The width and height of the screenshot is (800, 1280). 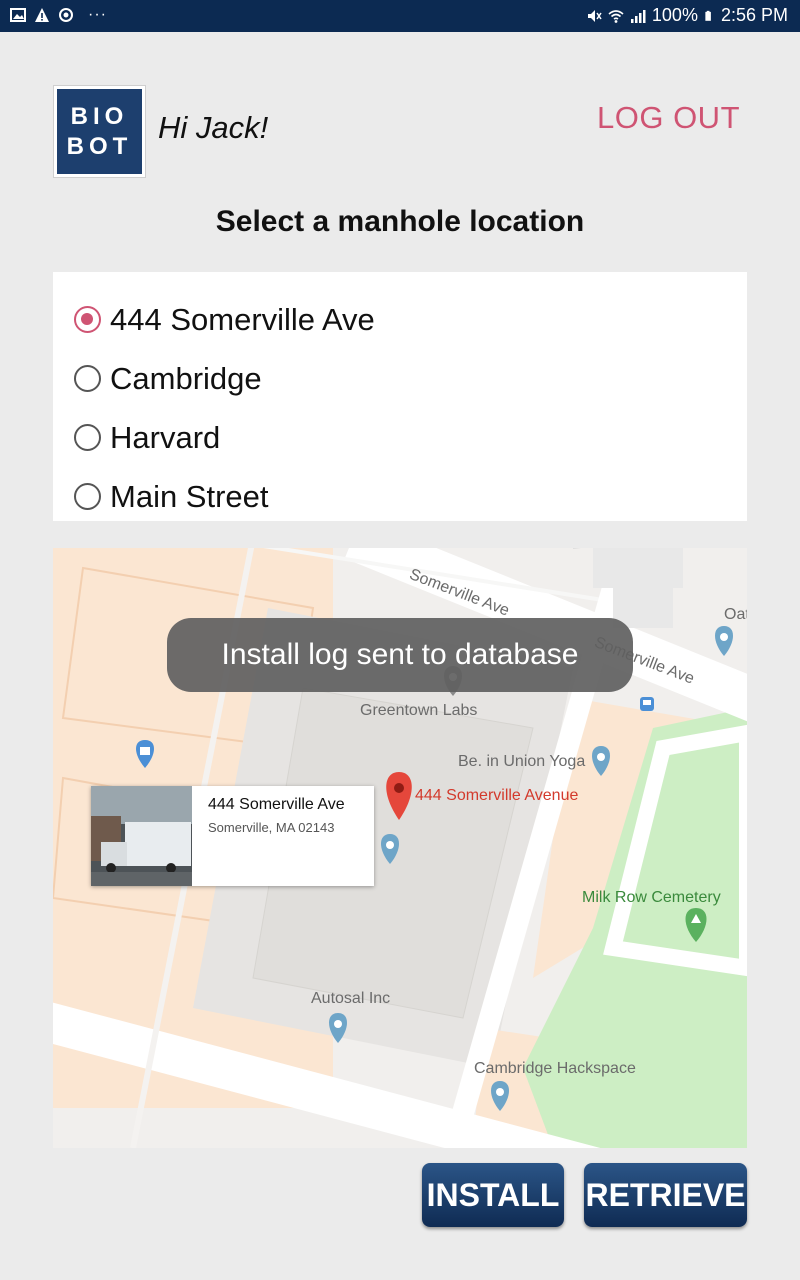 What do you see at coordinates (594, 15) in the screenshot?
I see `mute-icon` at bounding box center [594, 15].